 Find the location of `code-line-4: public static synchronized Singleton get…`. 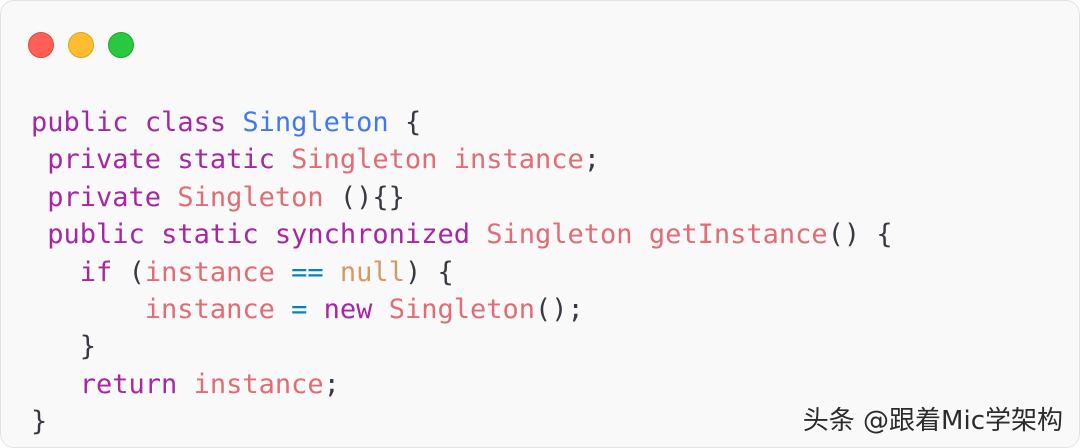

code-line-4: public static synchronized Singleton get… is located at coordinates (462, 234).